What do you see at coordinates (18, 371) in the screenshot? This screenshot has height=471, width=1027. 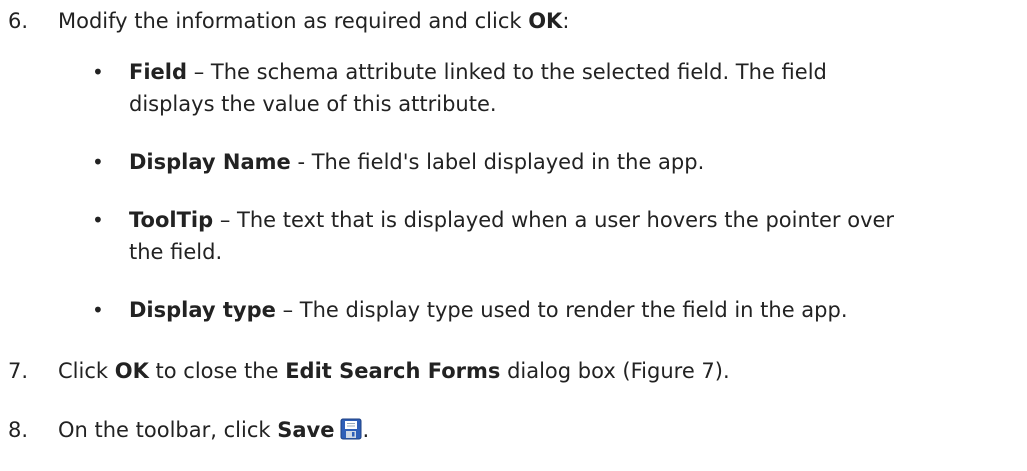 I see `step-number: 7.` at bounding box center [18, 371].